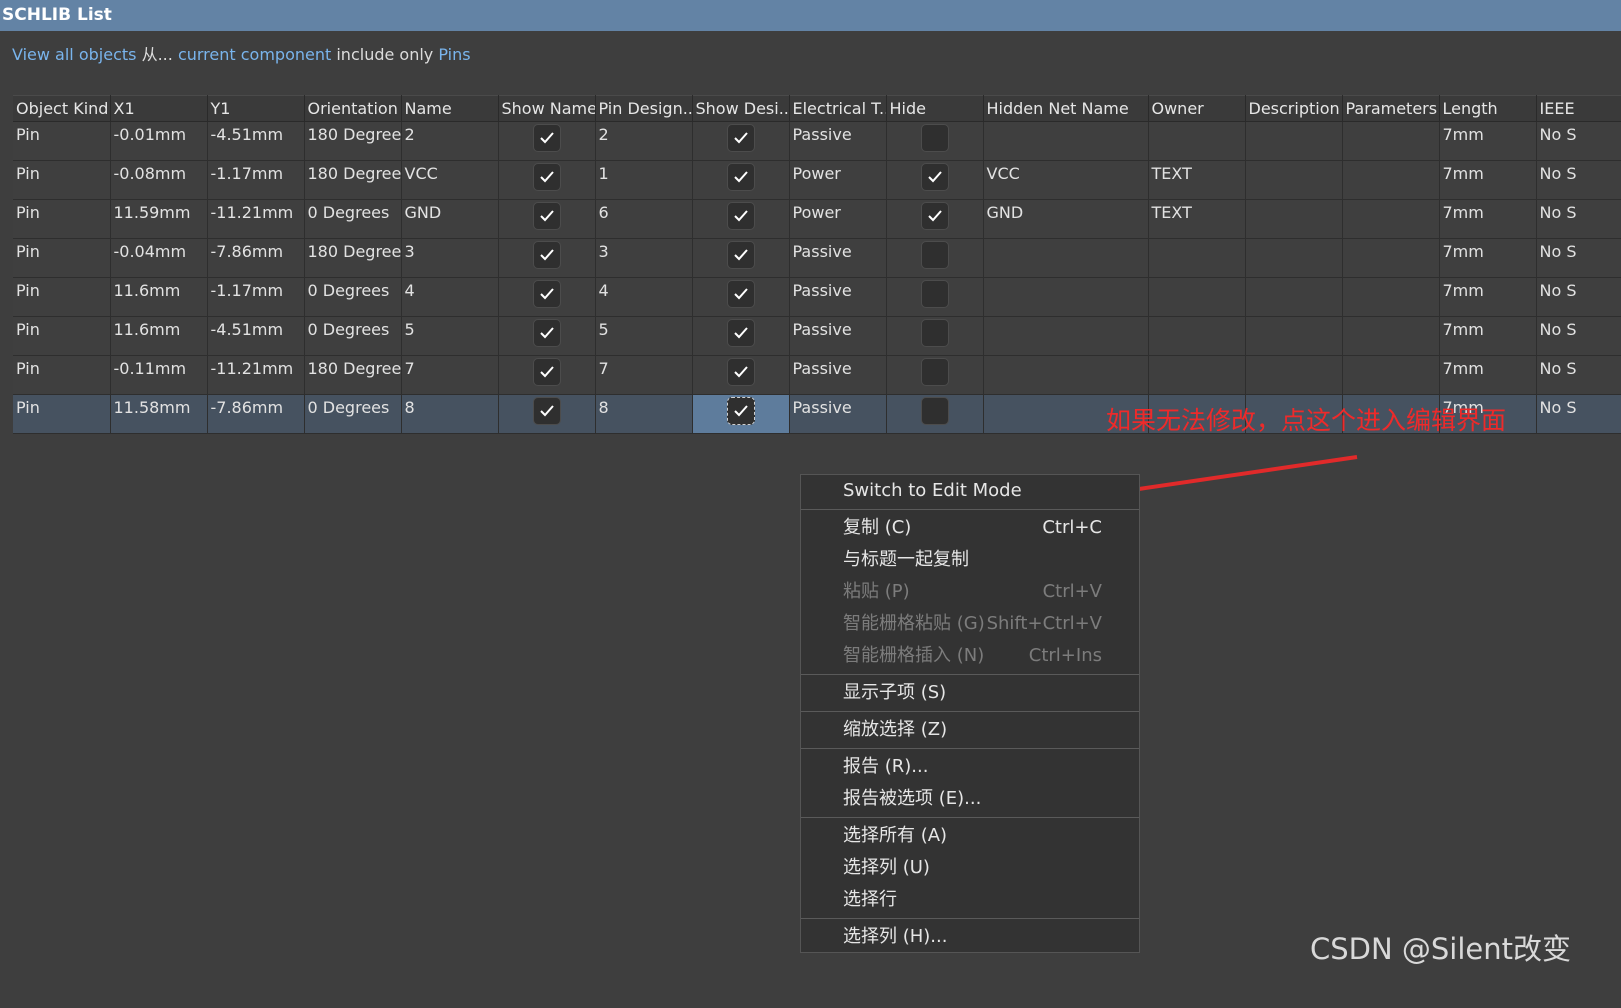 The width and height of the screenshot is (1621, 1008). I want to click on cell-designator: 3, so click(644, 258).